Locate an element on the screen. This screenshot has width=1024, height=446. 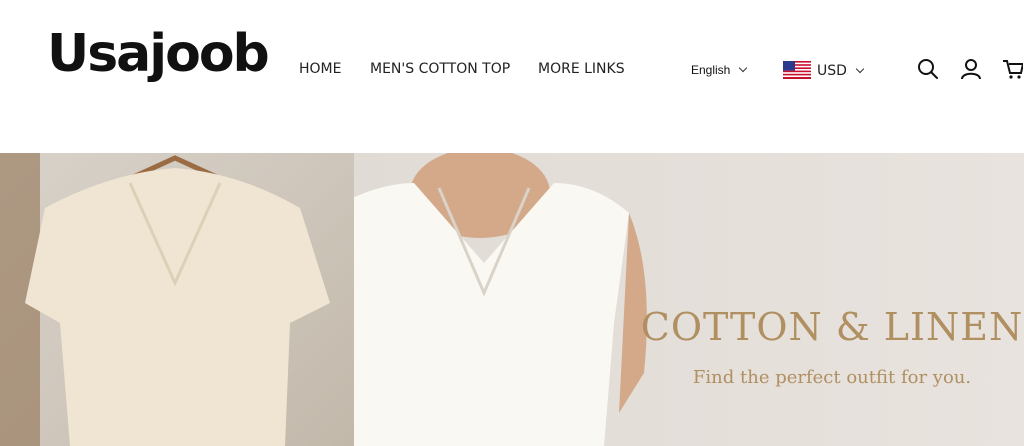
language-selector: English is located at coordinates (719, 70).